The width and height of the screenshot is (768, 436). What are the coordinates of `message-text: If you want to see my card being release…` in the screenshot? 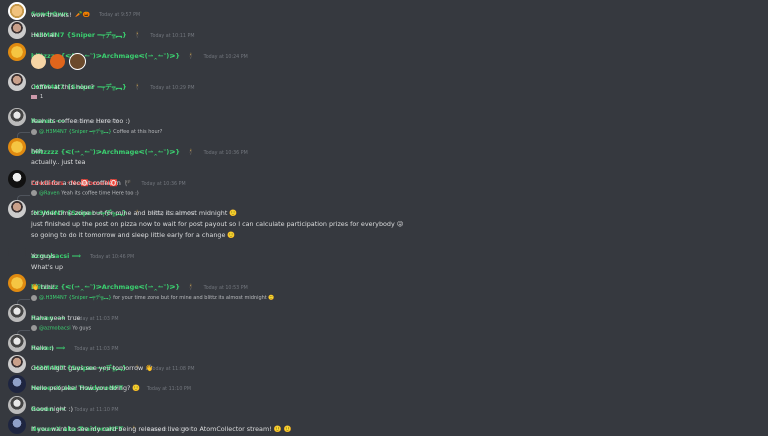 It's located at (161, 429).